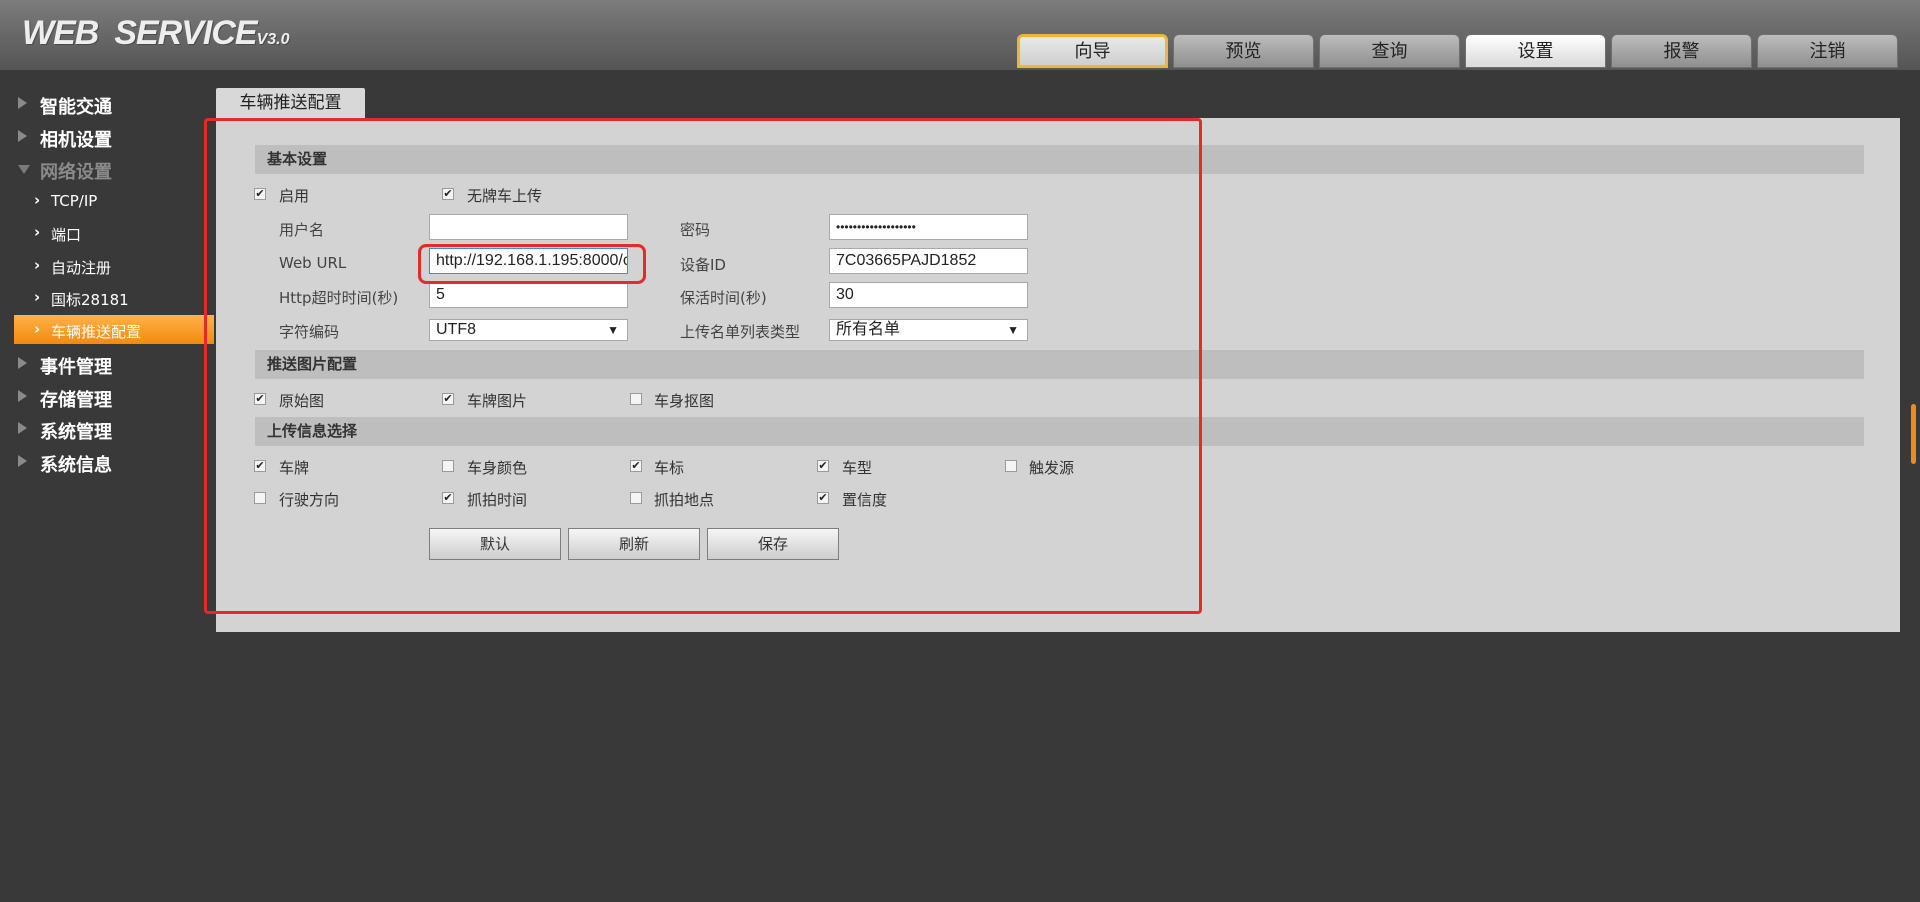 The image size is (1920, 902). Describe the element at coordinates (497, 468) in the screenshot. I see `body-color-label: 车身颜色` at that location.